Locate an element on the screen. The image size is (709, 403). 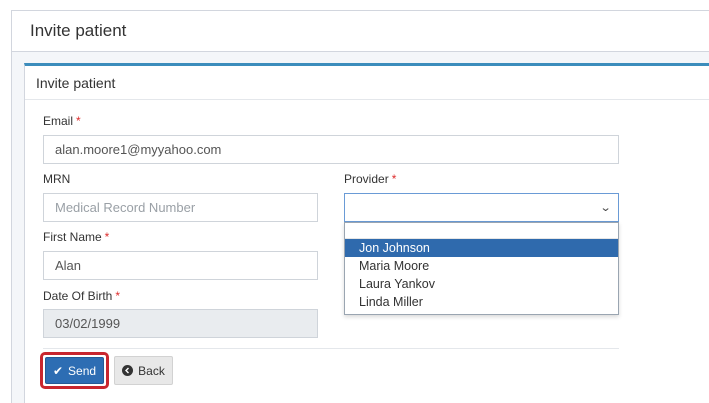
first-name-label: First Name * is located at coordinates (76, 237).